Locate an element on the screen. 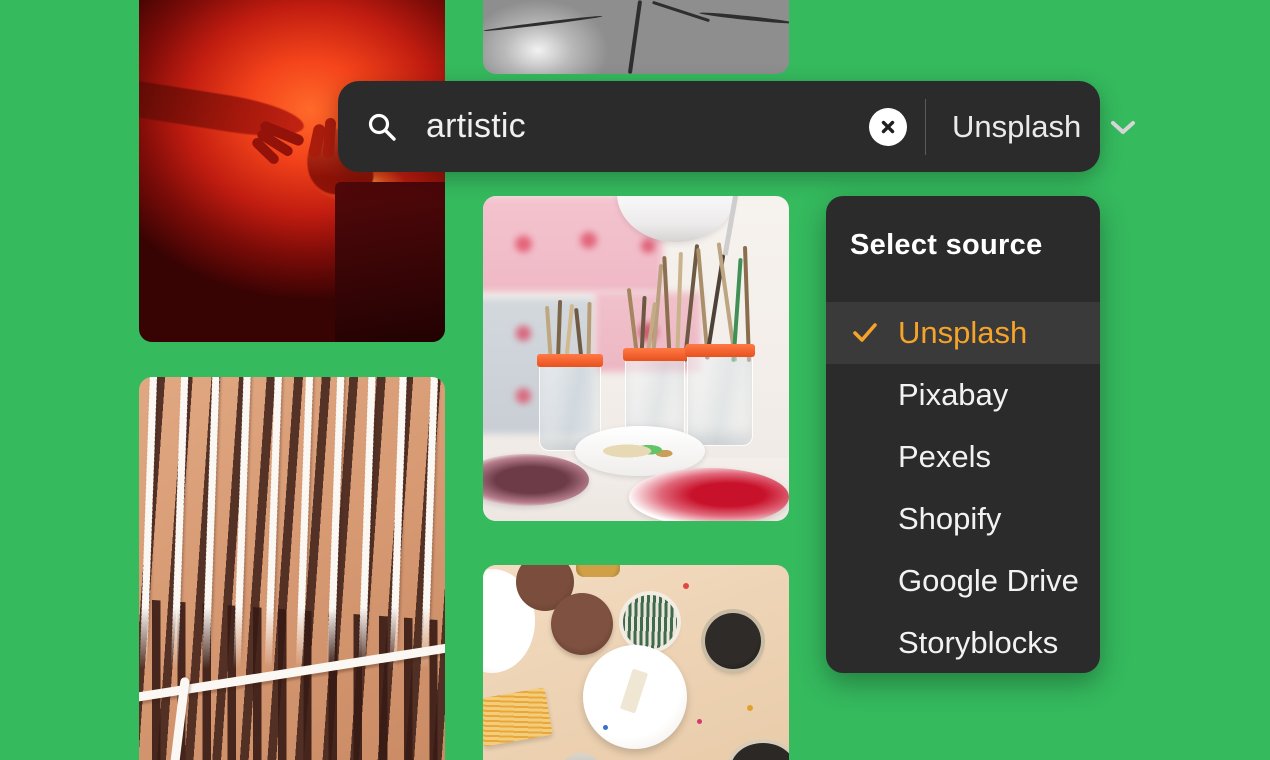  dropdown-item-unsplash: Unsplash is located at coordinates (963, 333).